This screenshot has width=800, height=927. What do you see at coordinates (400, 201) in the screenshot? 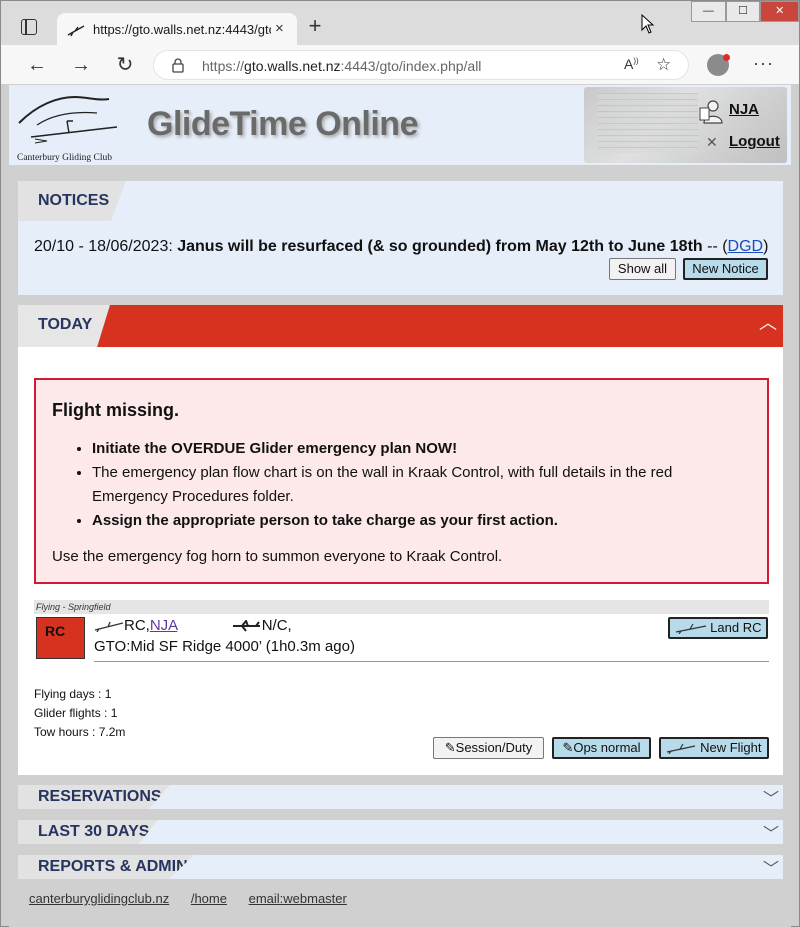
I see `notices-header: NOTICES` at bounding box center [400, 201].